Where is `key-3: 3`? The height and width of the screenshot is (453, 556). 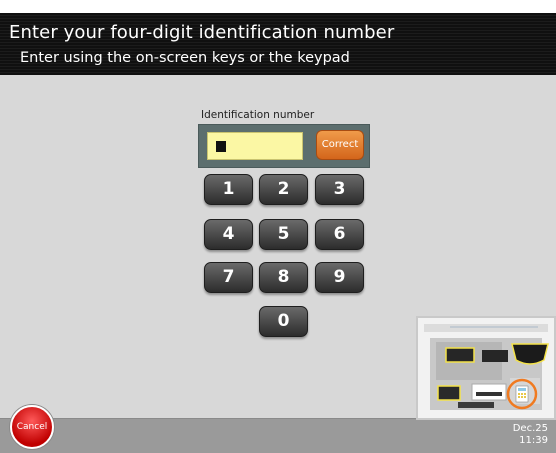
key-3: 3 is located at coordinates (339, 189).